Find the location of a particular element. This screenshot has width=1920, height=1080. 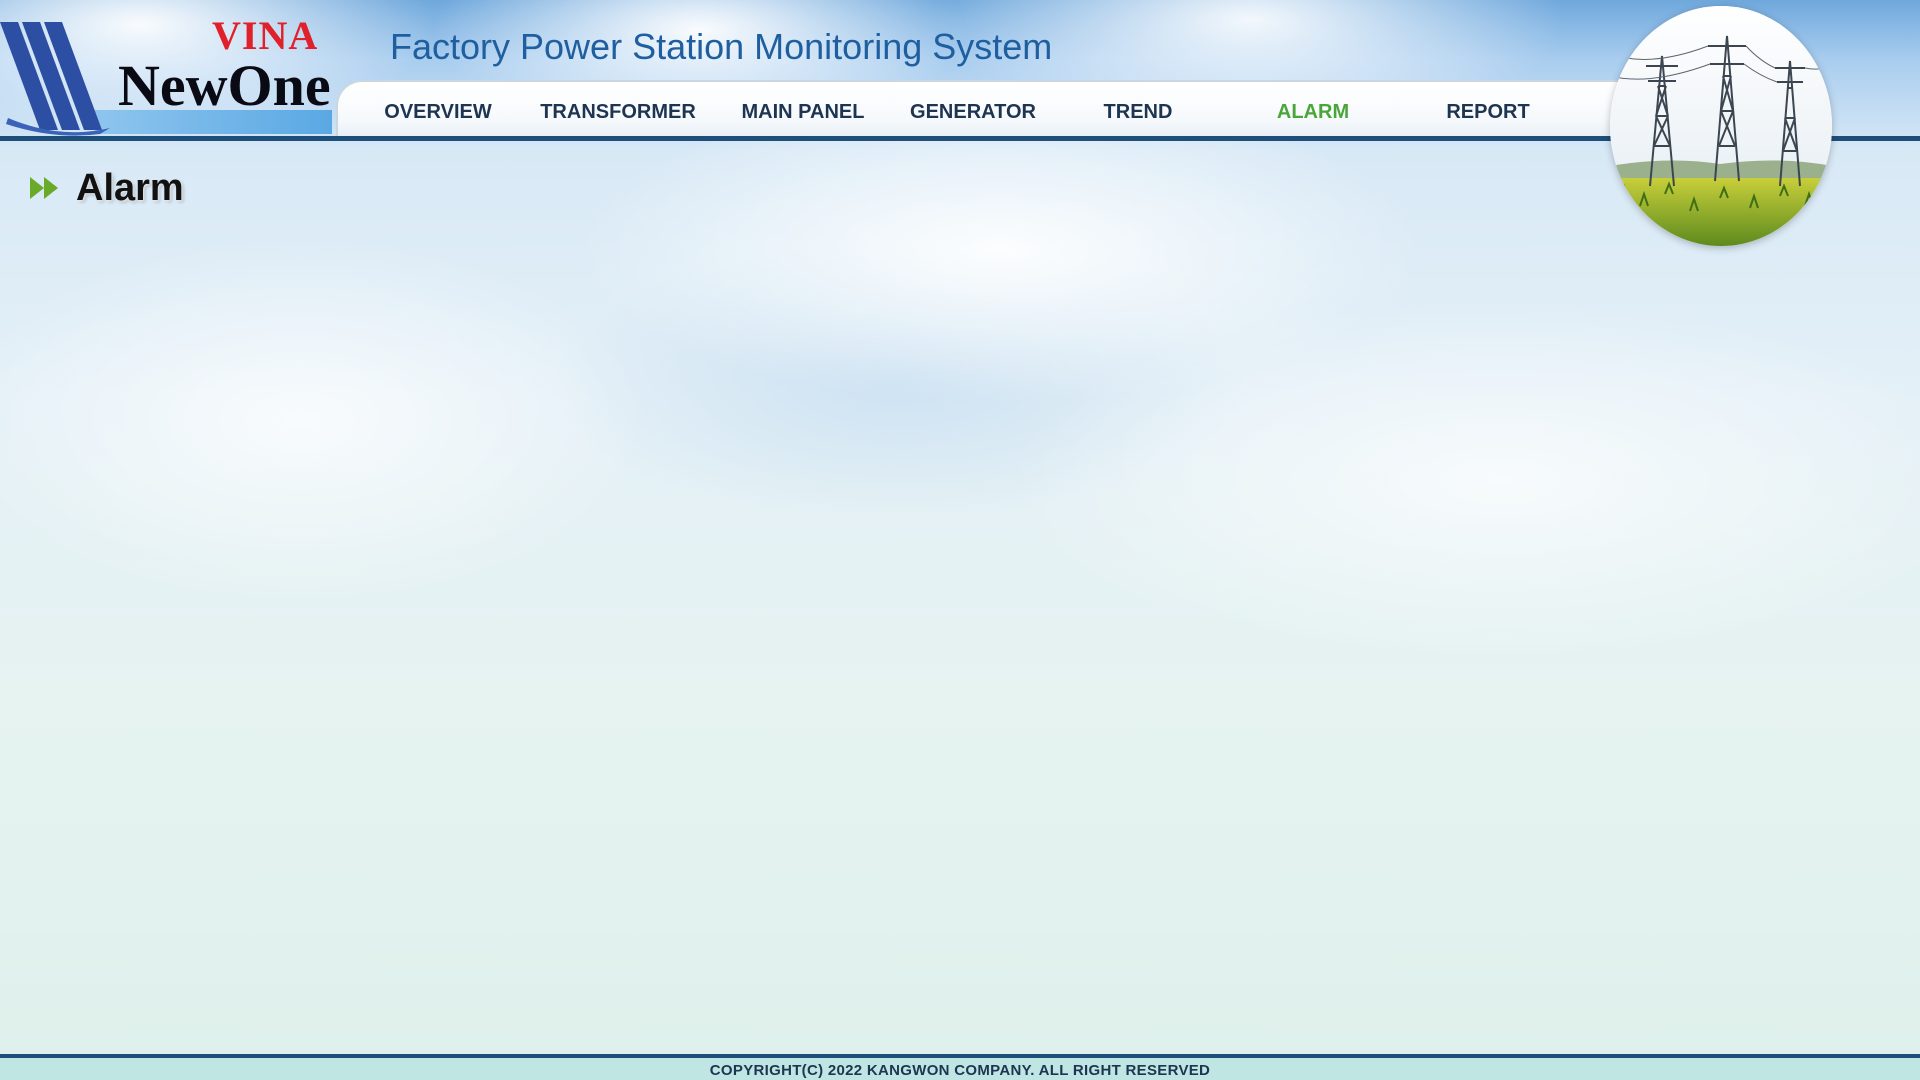

page-heading: Alarm is located at coordinates (106, 188).